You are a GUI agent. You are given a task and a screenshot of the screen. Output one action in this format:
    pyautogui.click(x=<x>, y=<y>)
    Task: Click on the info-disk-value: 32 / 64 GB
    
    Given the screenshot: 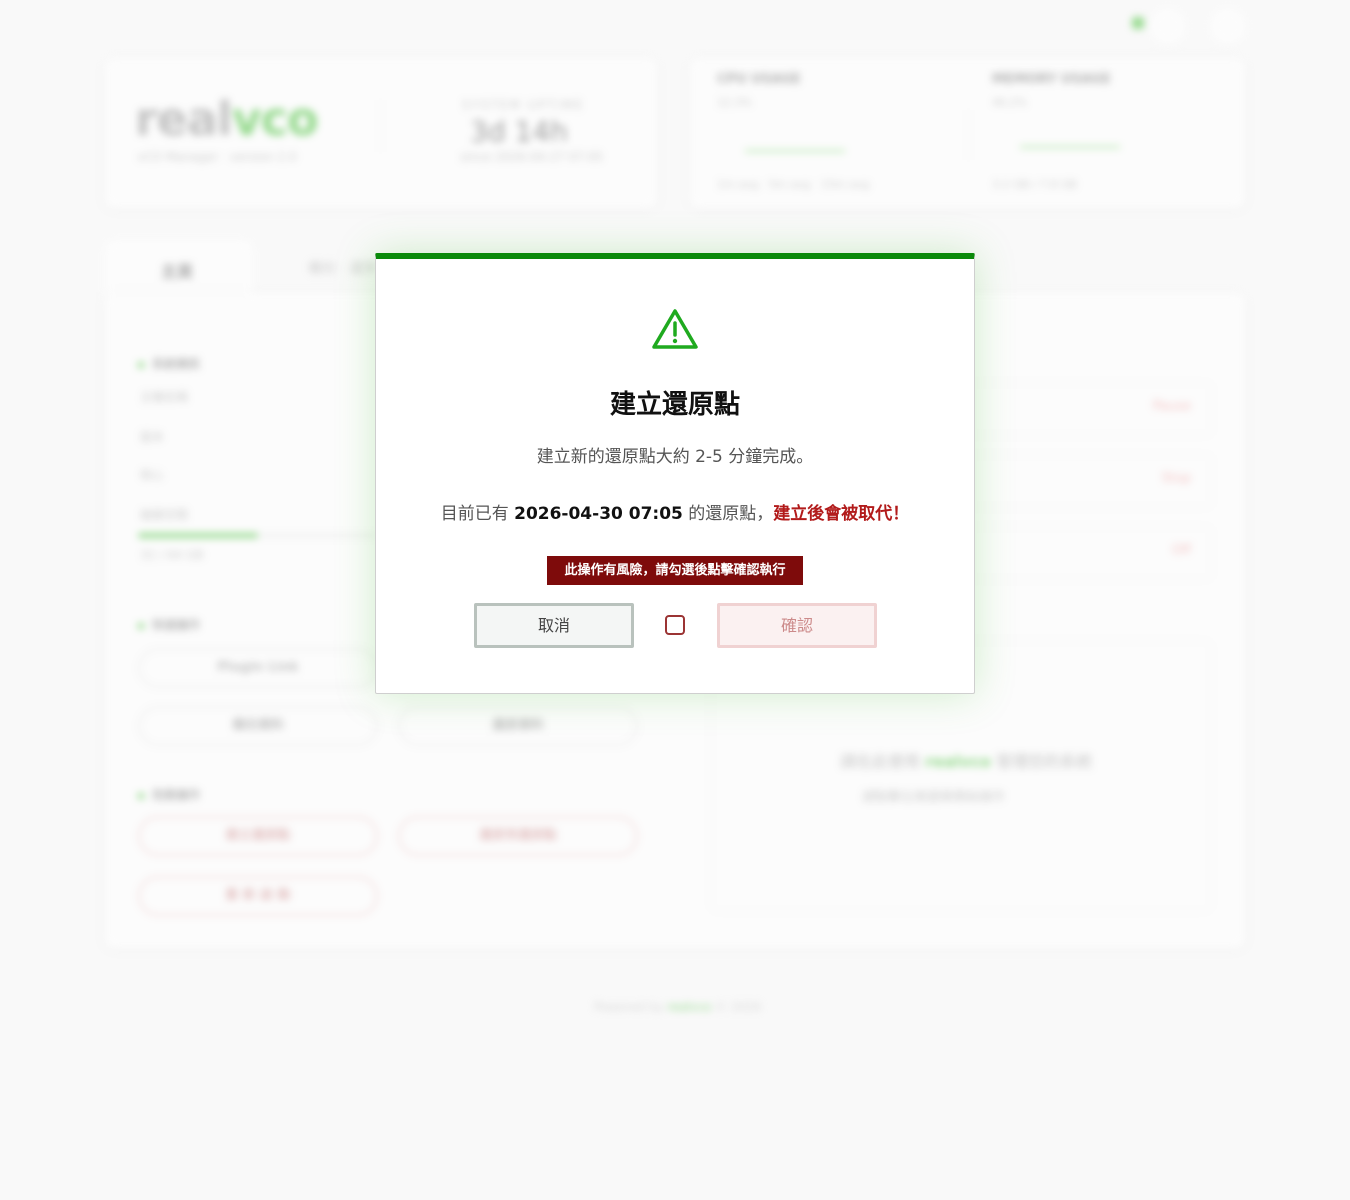 What is the action you would take?
    pyautogui.click(x=172, y=555)
    